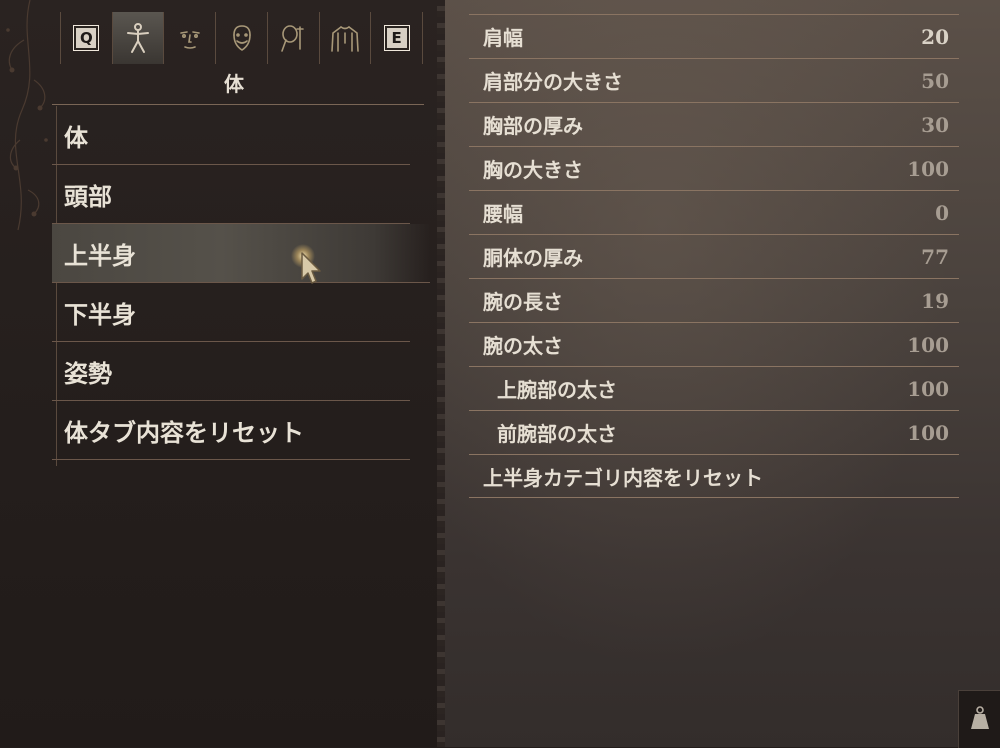  Describe the element at coordinates (623, 477) in the screenshot. I see `param-label: 上半身カテゴリ内容をリセット` at that location.